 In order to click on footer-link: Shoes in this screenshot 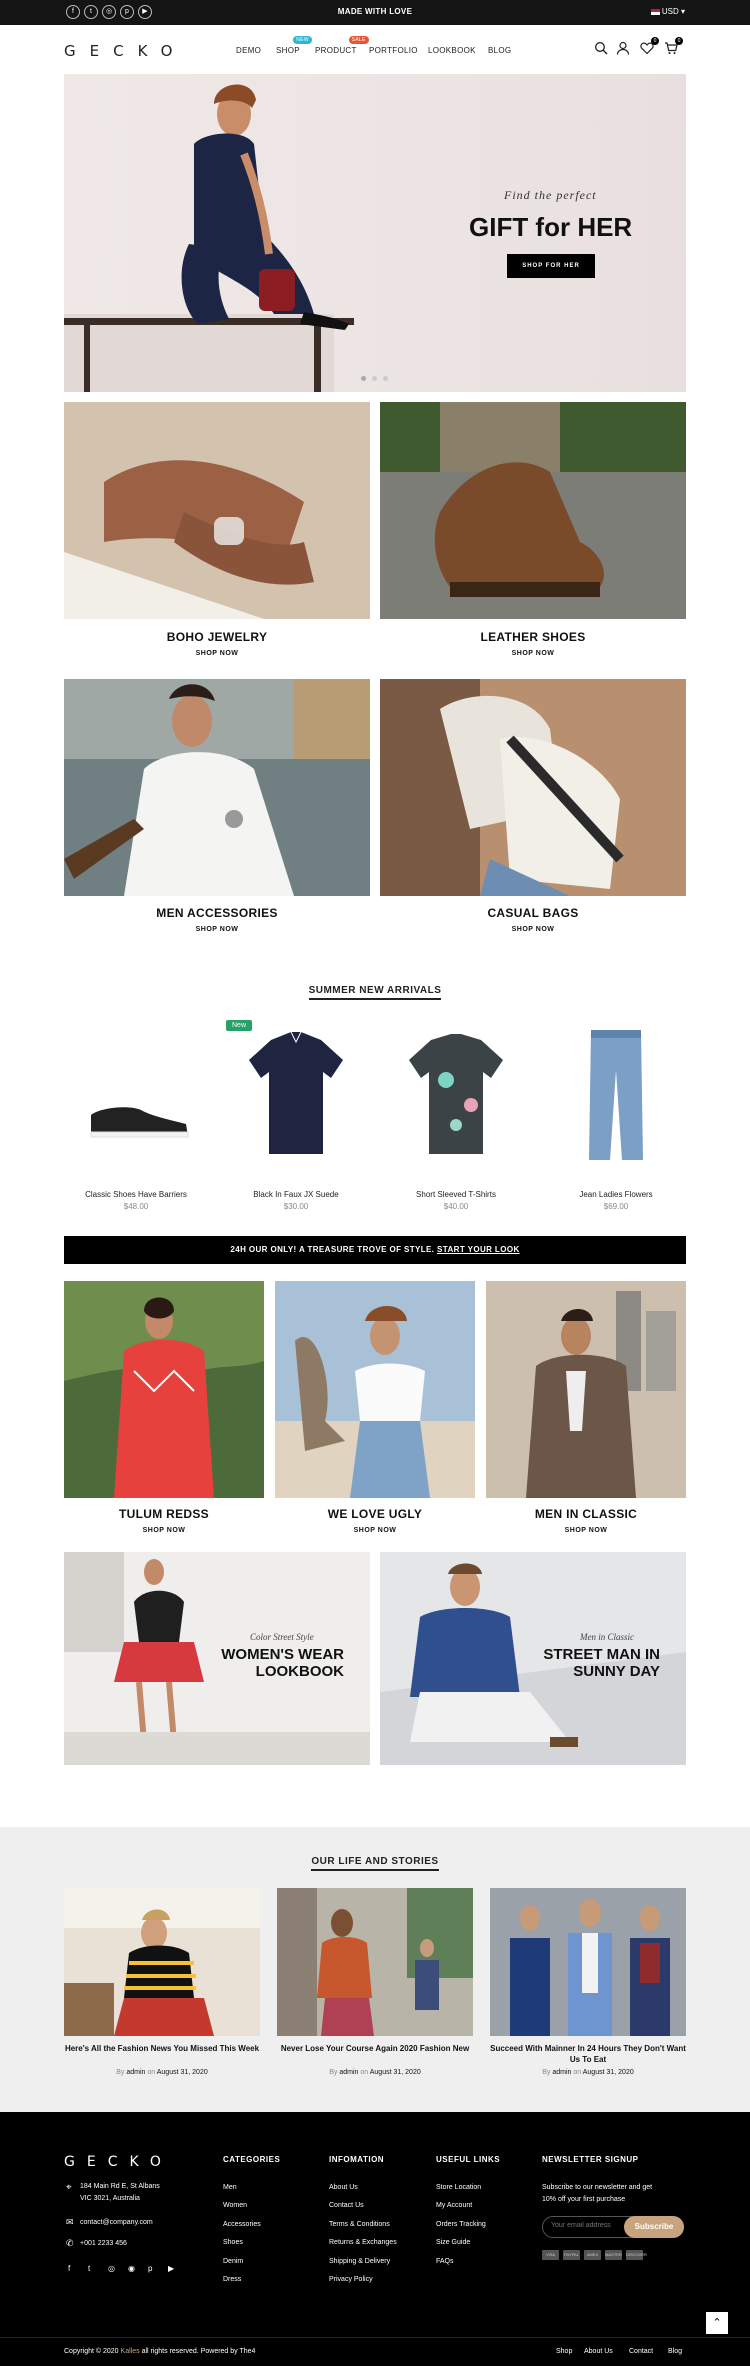, I will do `click(233, 2242)`.